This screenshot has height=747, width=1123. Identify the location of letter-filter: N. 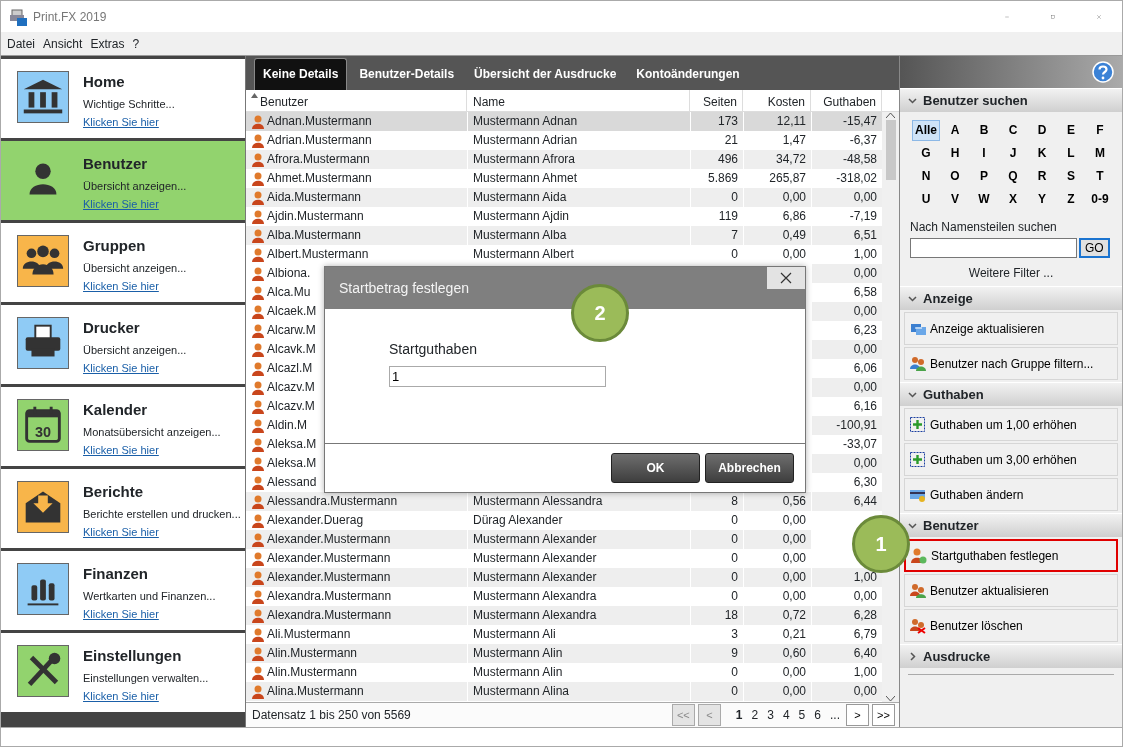
(926, 176).